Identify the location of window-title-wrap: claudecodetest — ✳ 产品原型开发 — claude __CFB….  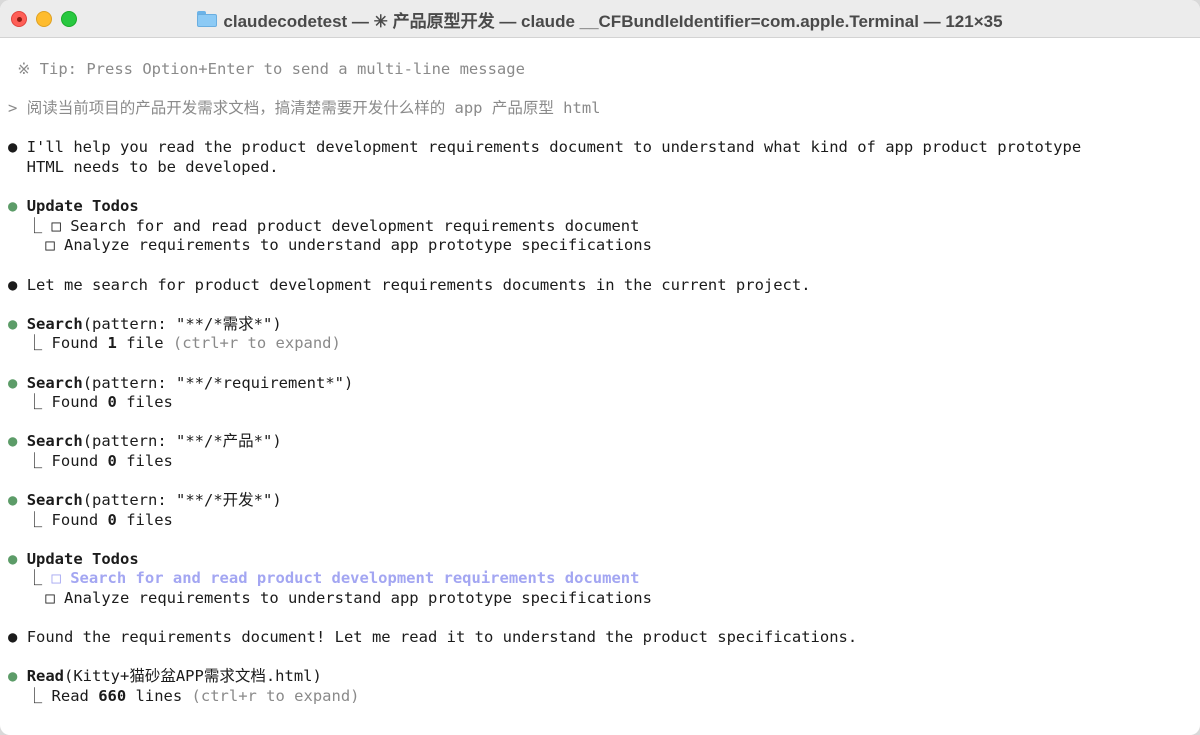
(600, 19).